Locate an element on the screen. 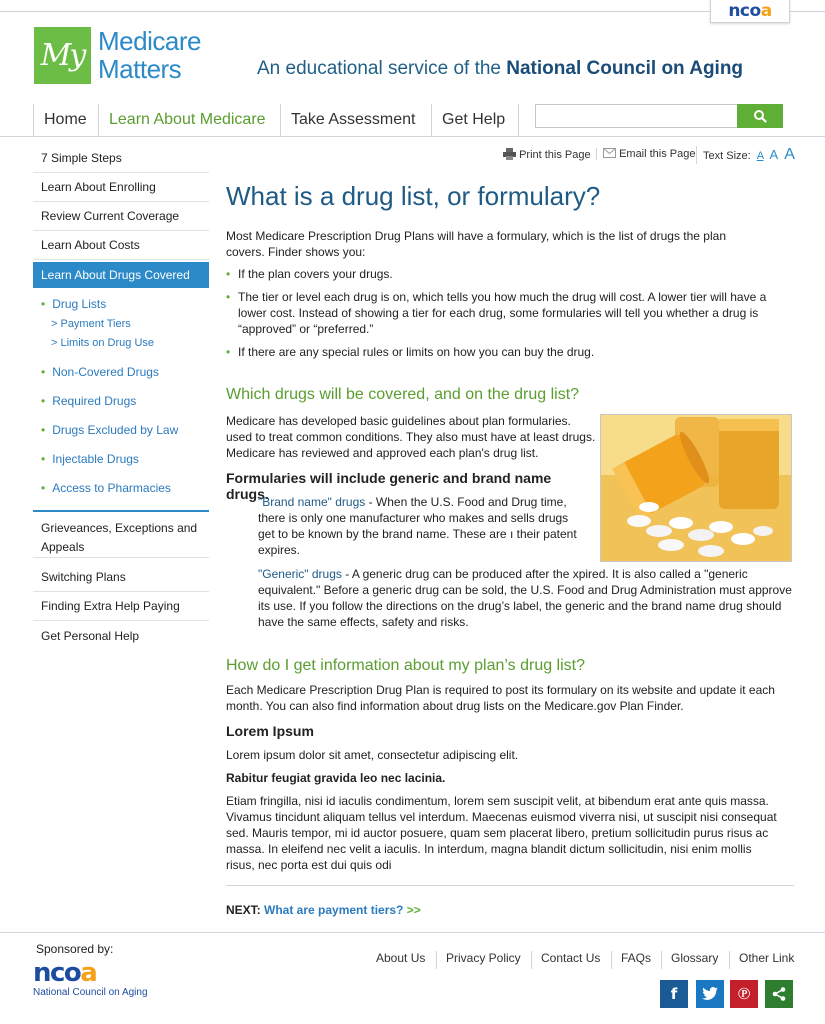 Image resolution: width=825 pixels, height=1024 pixels. bullet-item: • If the plan covers your drugs. is located at coordinates (506, 274).